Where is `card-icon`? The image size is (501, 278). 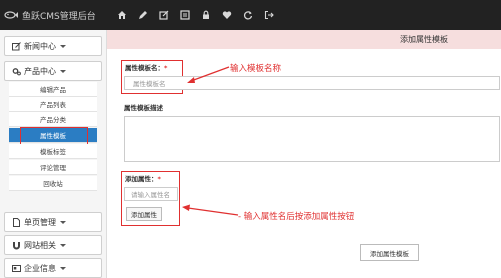 card-icon is located at coordinates (16, 268).